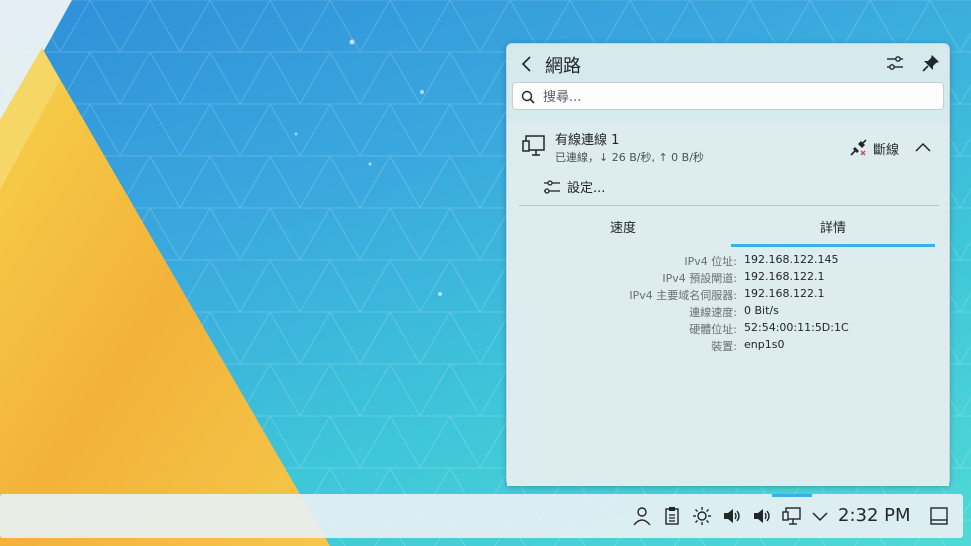  What do you see at coordinates (792, 495) in the screenshot?
I see `active-tray-indicator` at bounding box center [792, 495].